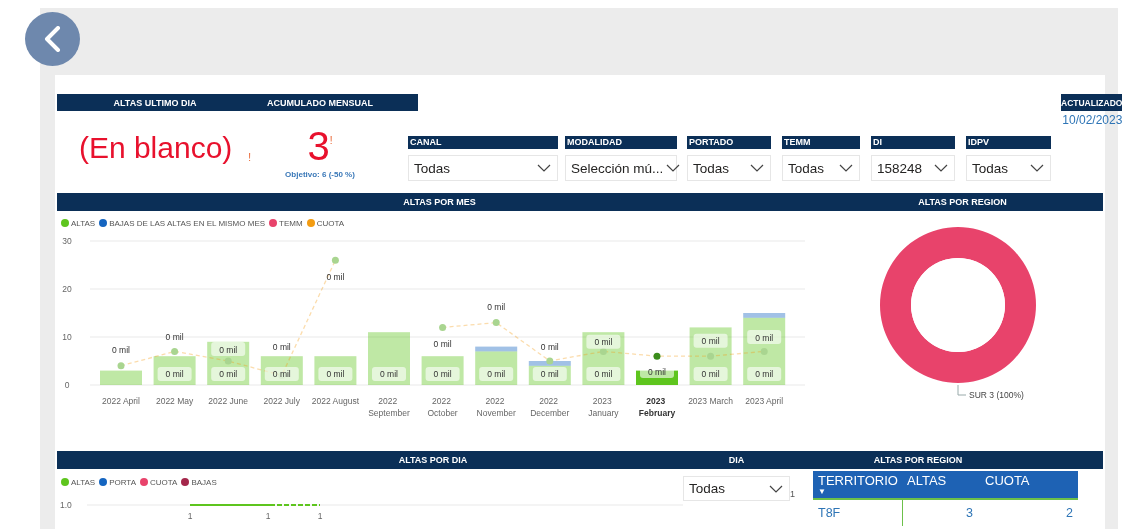  What do you see at coordinates (996, 395) in the screenshot?
I see `data-label: SUR 3 (100%)` at bounding box center [996, 395].